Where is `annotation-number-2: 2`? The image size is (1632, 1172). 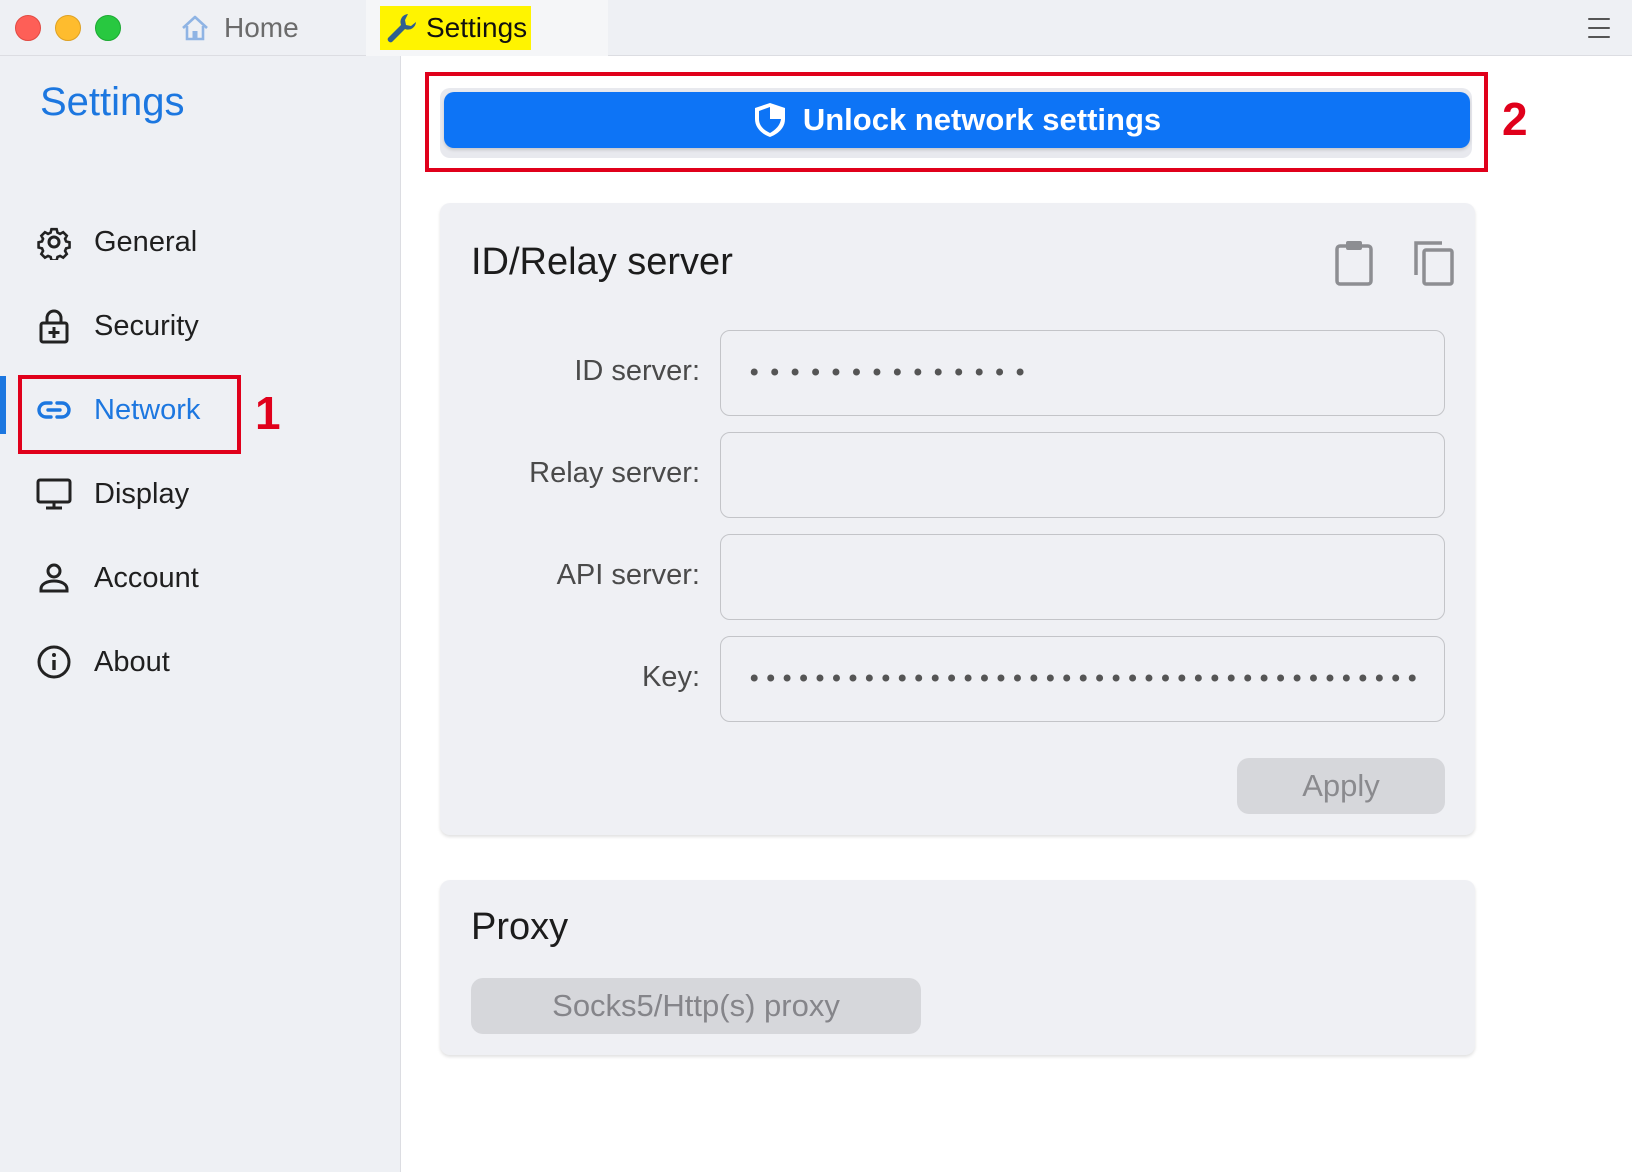
annotation-number-2: 2 is located at coordinates (1515, 119).